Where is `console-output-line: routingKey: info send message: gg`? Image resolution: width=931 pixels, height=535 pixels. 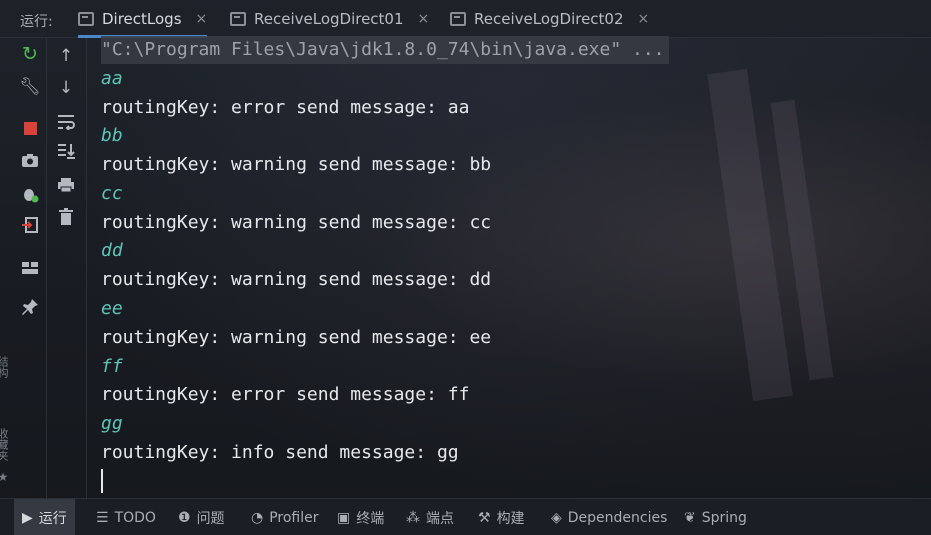 console-output-line: routingKey: info send message: gg is located at coordinates (280, 452).